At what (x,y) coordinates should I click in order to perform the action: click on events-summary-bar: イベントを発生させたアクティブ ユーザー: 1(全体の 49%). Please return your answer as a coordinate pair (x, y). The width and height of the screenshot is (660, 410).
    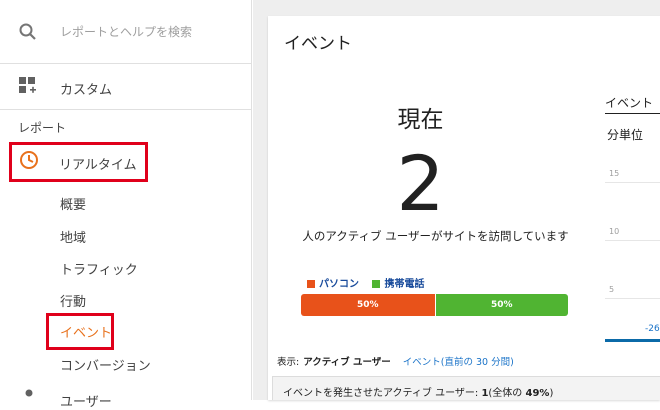
    Looking at the image, I should click on (466, 388).